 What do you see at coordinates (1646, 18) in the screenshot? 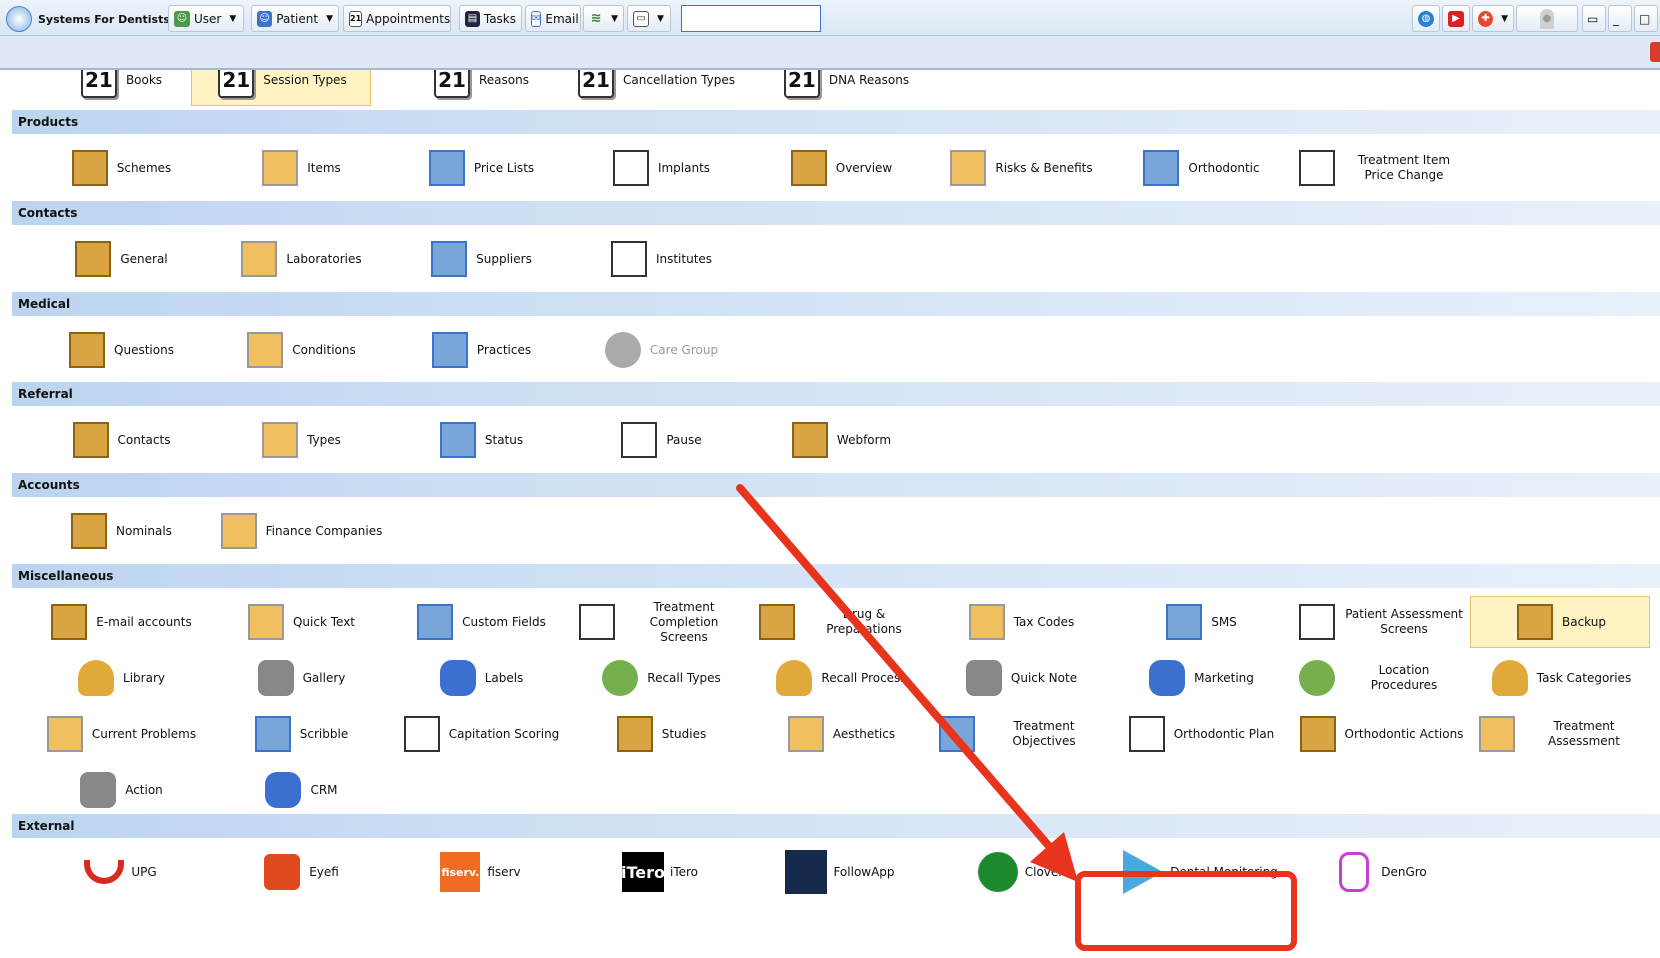
I see `maximize-window-button: □` at bounding box center [1646, 18].